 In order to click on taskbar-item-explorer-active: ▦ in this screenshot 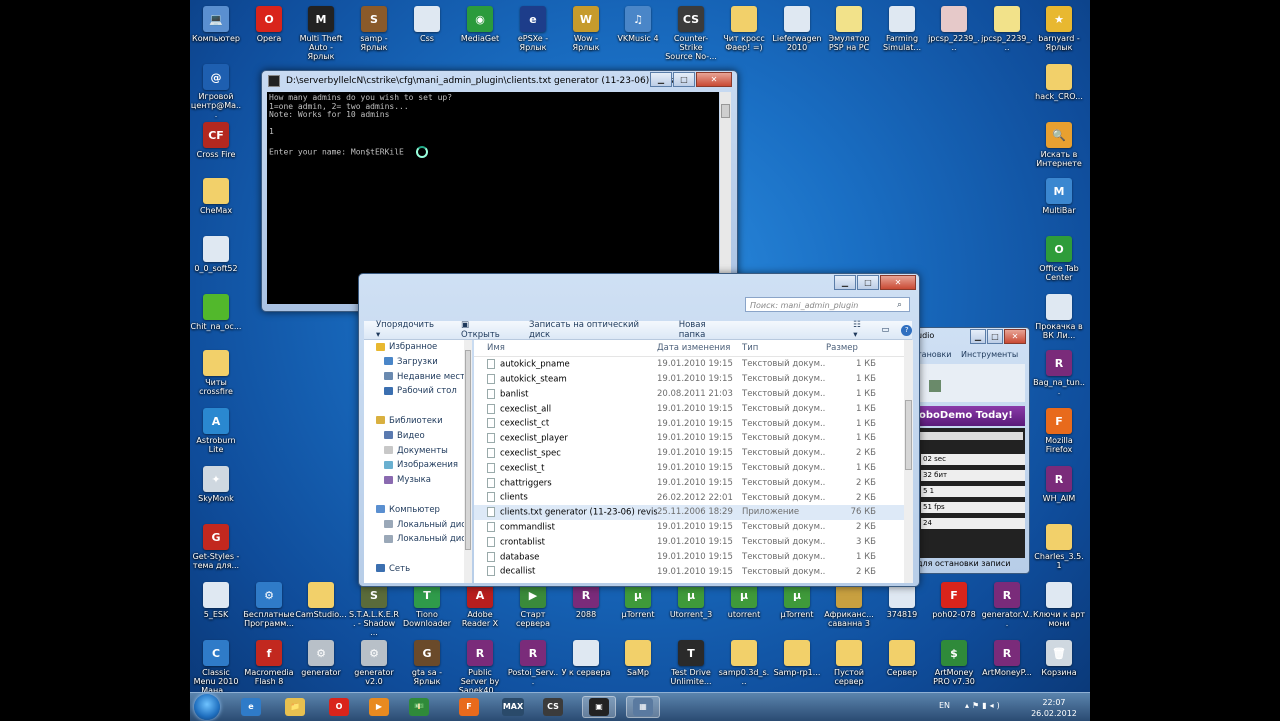, I will do `click(643, 707)`.